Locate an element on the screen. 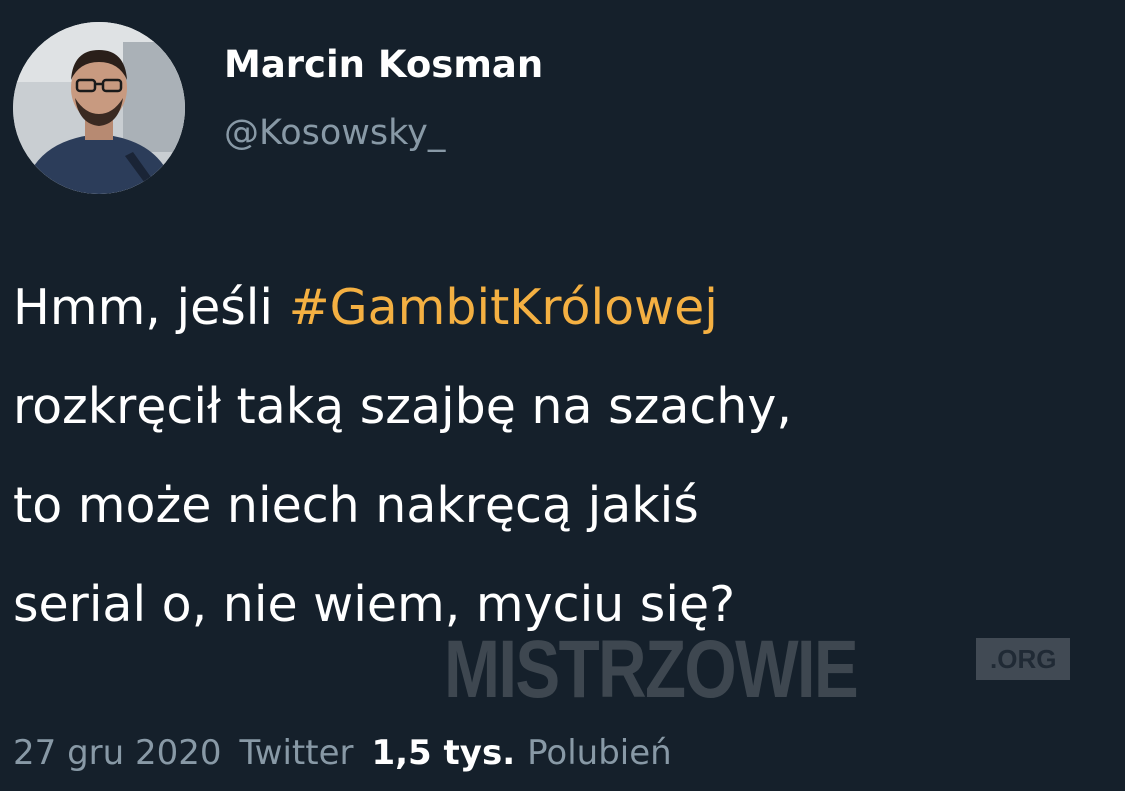 Image resolution: width=1125 pixels, height=791 pixels. tweet-source: Twitter is located at coordinates (297, 753).